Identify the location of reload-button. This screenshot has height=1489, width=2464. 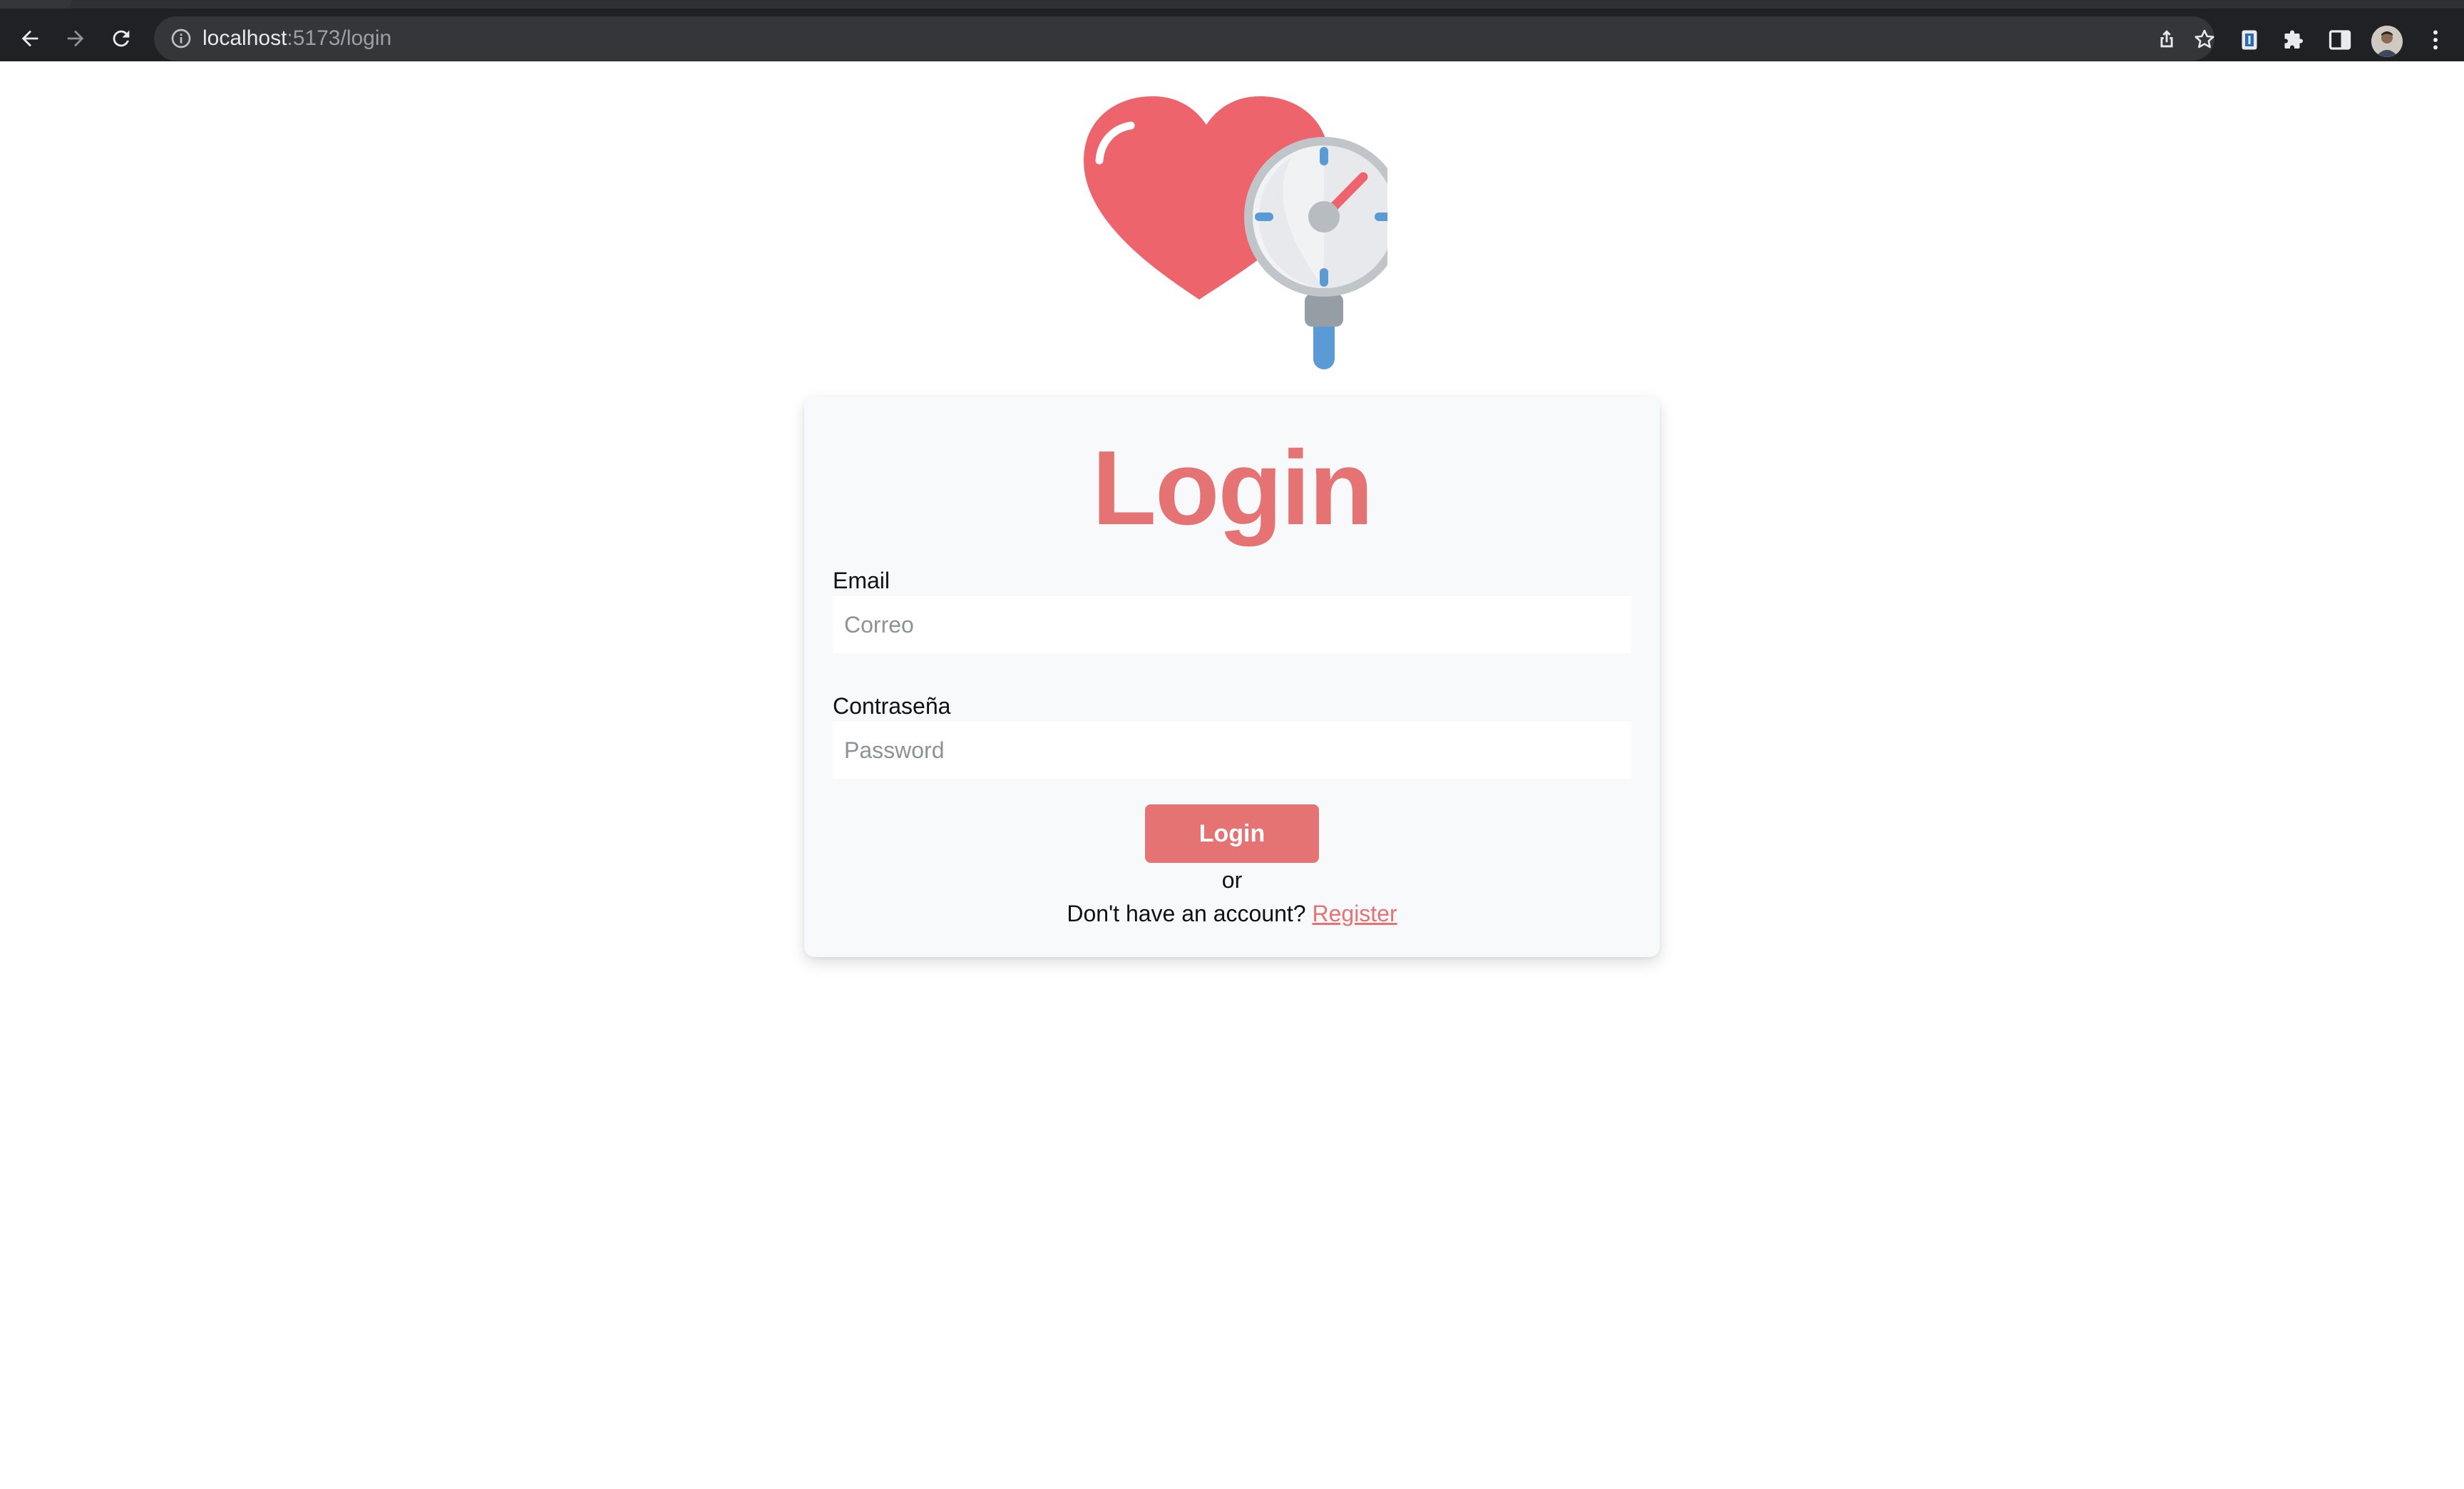
(121, 38).